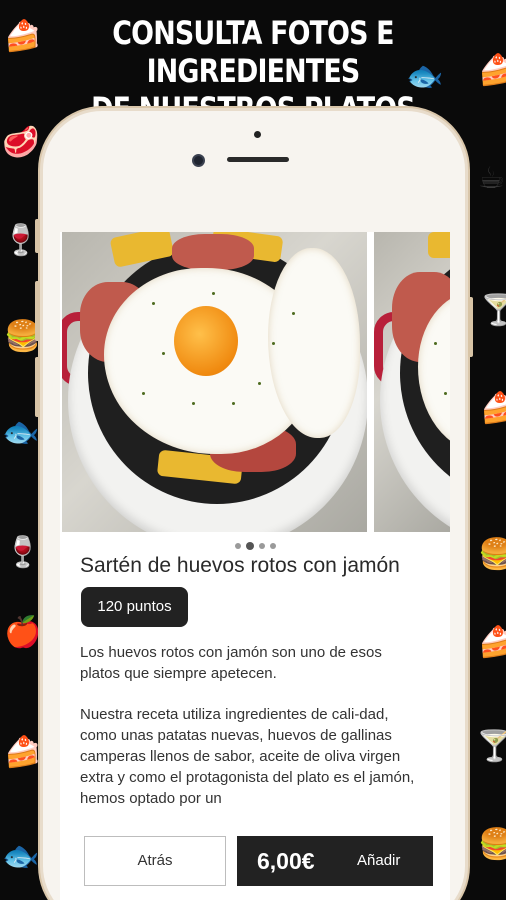 This screenshot has width=506, height=900. What do you see at coordinates (37, 311) in the screenshot?
I see `phone-volume-up` at bounding box center [37, 311].